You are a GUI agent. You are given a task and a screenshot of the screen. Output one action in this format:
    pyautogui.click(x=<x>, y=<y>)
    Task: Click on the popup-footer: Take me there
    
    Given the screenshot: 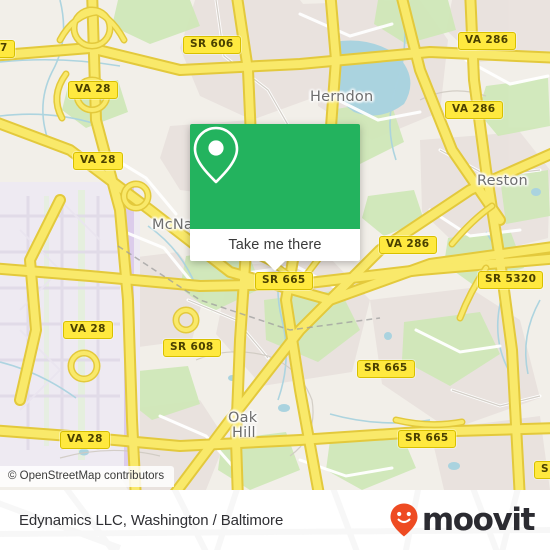 What is the action you would take?
    pyautogui.click(x=275, y=250)
    